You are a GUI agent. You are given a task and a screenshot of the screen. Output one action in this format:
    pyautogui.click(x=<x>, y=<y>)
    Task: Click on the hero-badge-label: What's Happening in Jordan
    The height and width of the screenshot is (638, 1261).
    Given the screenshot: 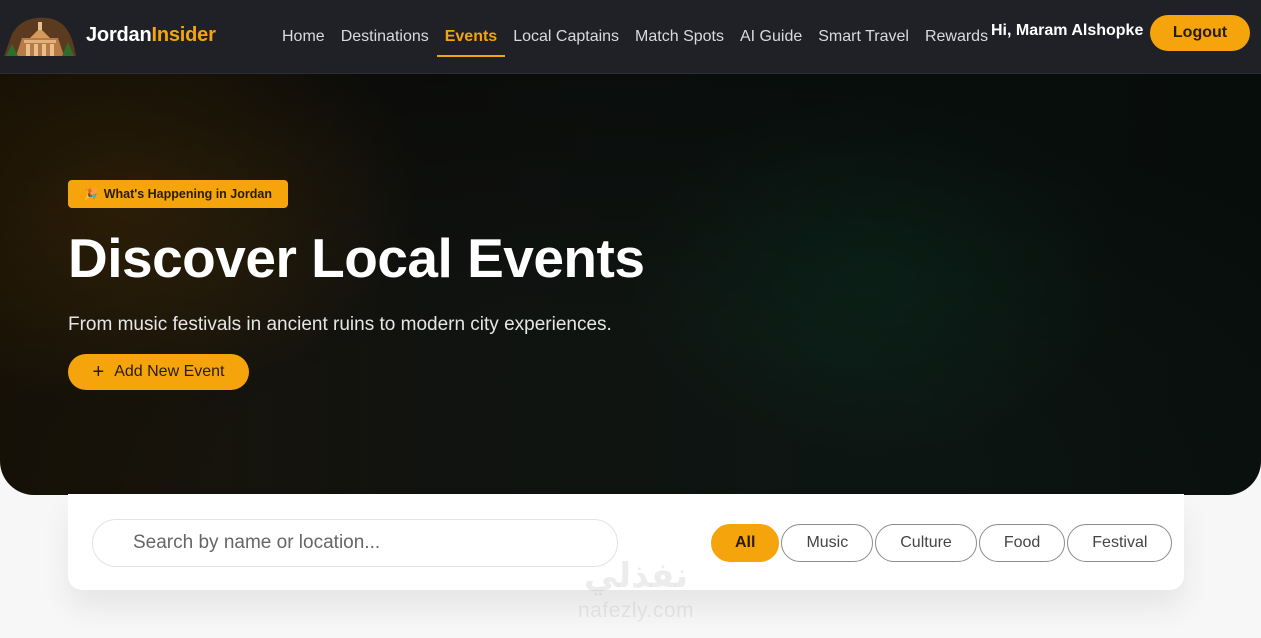 What is the action you would take?
    pyautogui.click(x=187, y=194)
    